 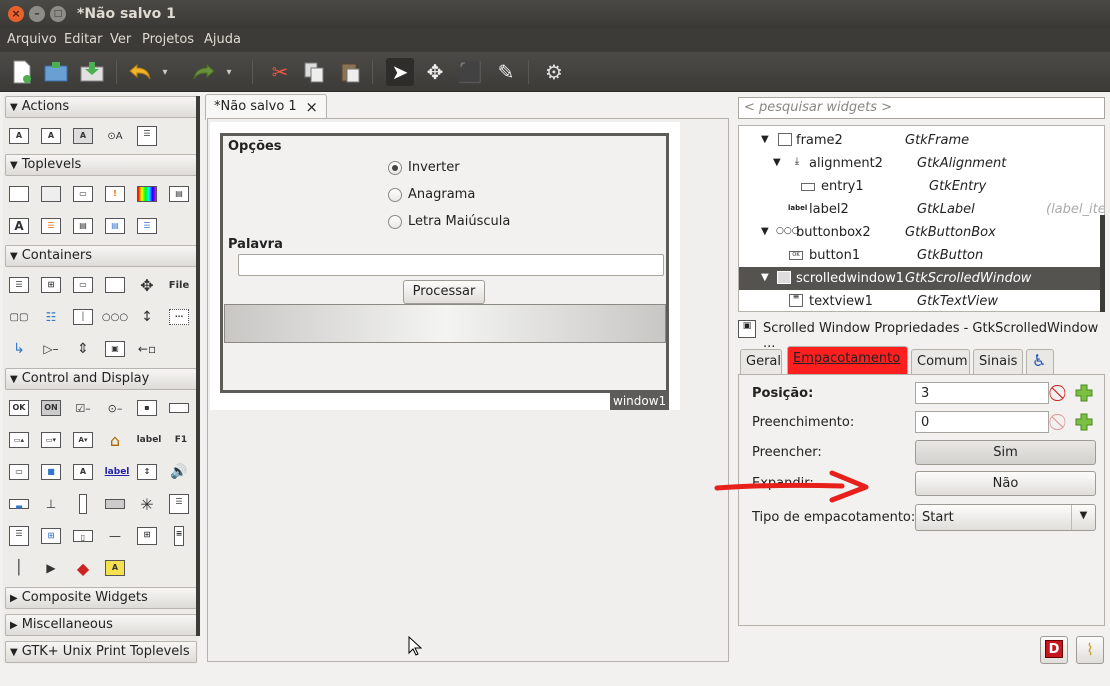 I want to click on font-selection-icon: A, so click(x=19, y=226).